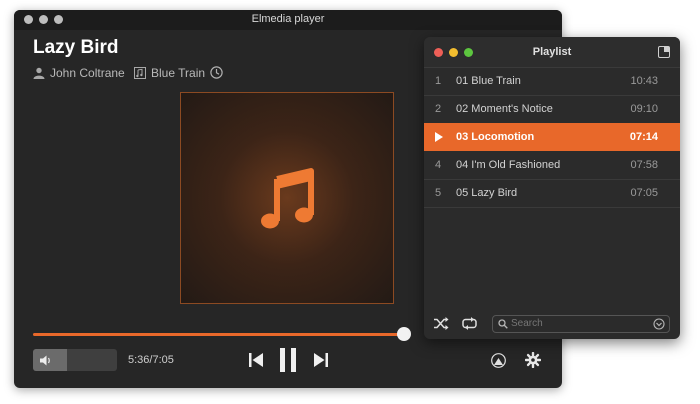  Describe the element at coordinates (644, 193) in the screenshot. I see `track-duration: 07:05` at that location.